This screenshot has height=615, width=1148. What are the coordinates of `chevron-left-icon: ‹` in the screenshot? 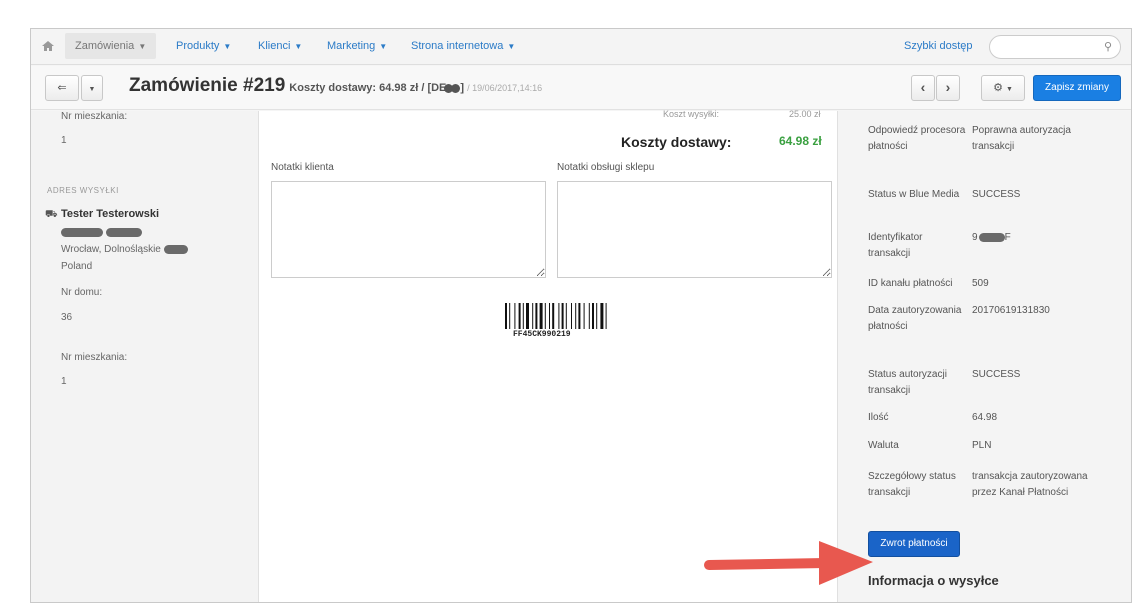 It's located at (923, 87).